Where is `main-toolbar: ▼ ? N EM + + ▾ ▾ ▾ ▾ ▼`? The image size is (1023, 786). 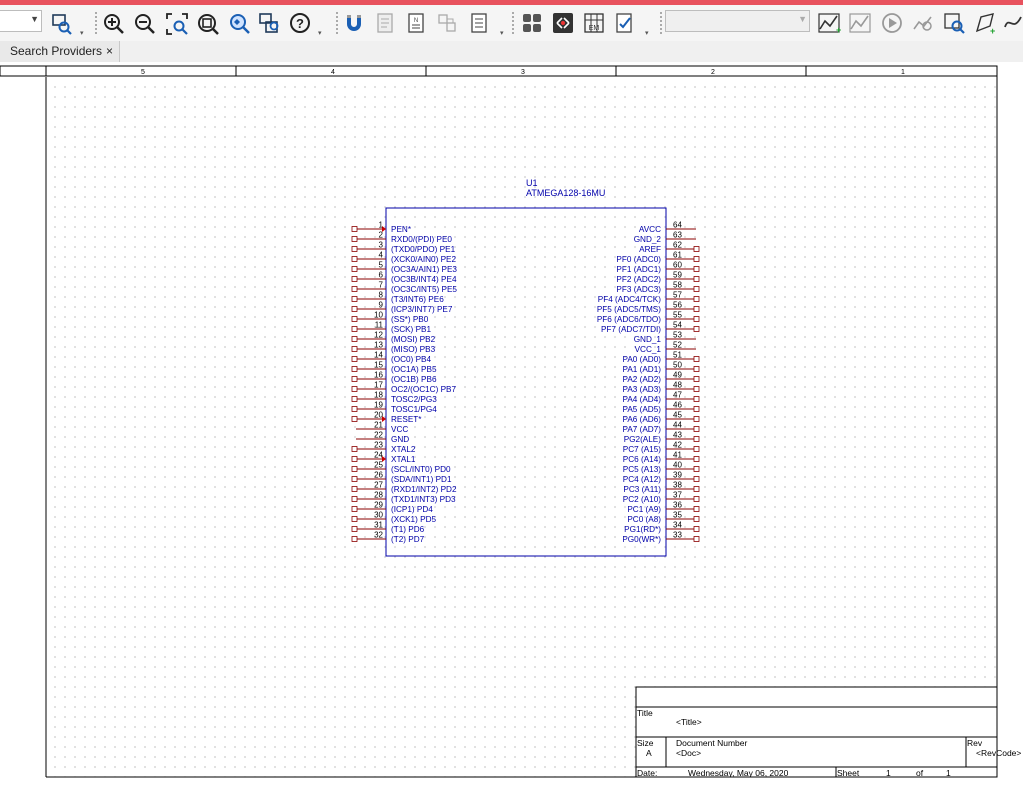
main-toolbar: ▼ ? N EM + + ▾ ▾ ▾ ▾ ▼ is located at coordinates (511, 23).